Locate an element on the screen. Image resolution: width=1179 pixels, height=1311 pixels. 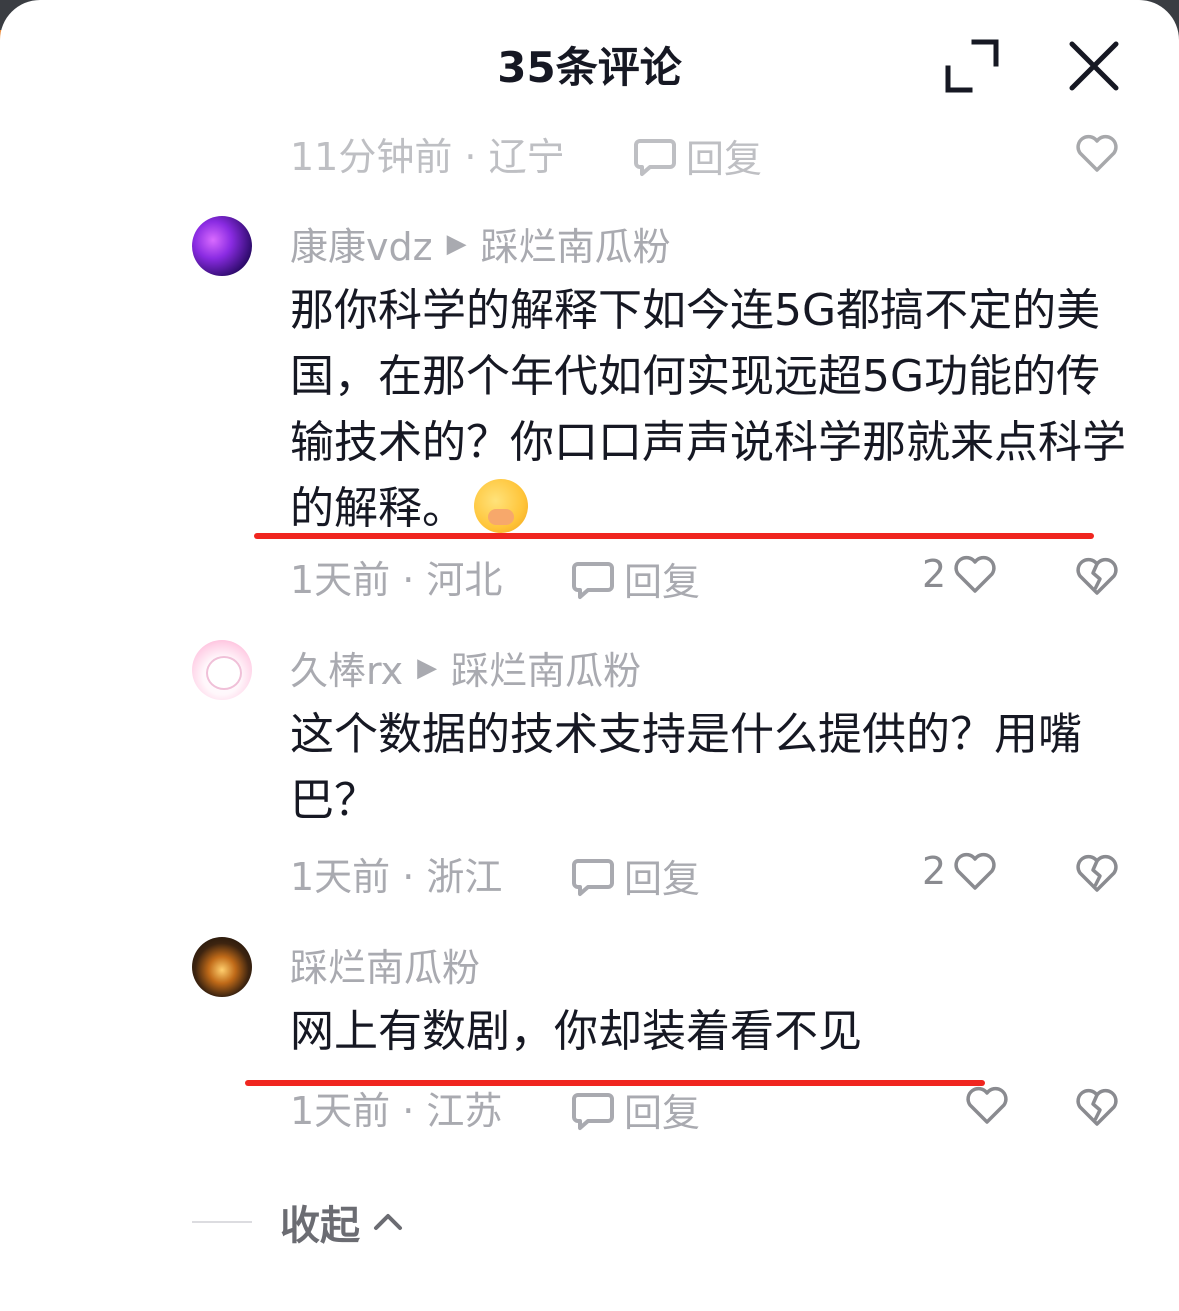
like-button is located at coordinates (984, 1105).